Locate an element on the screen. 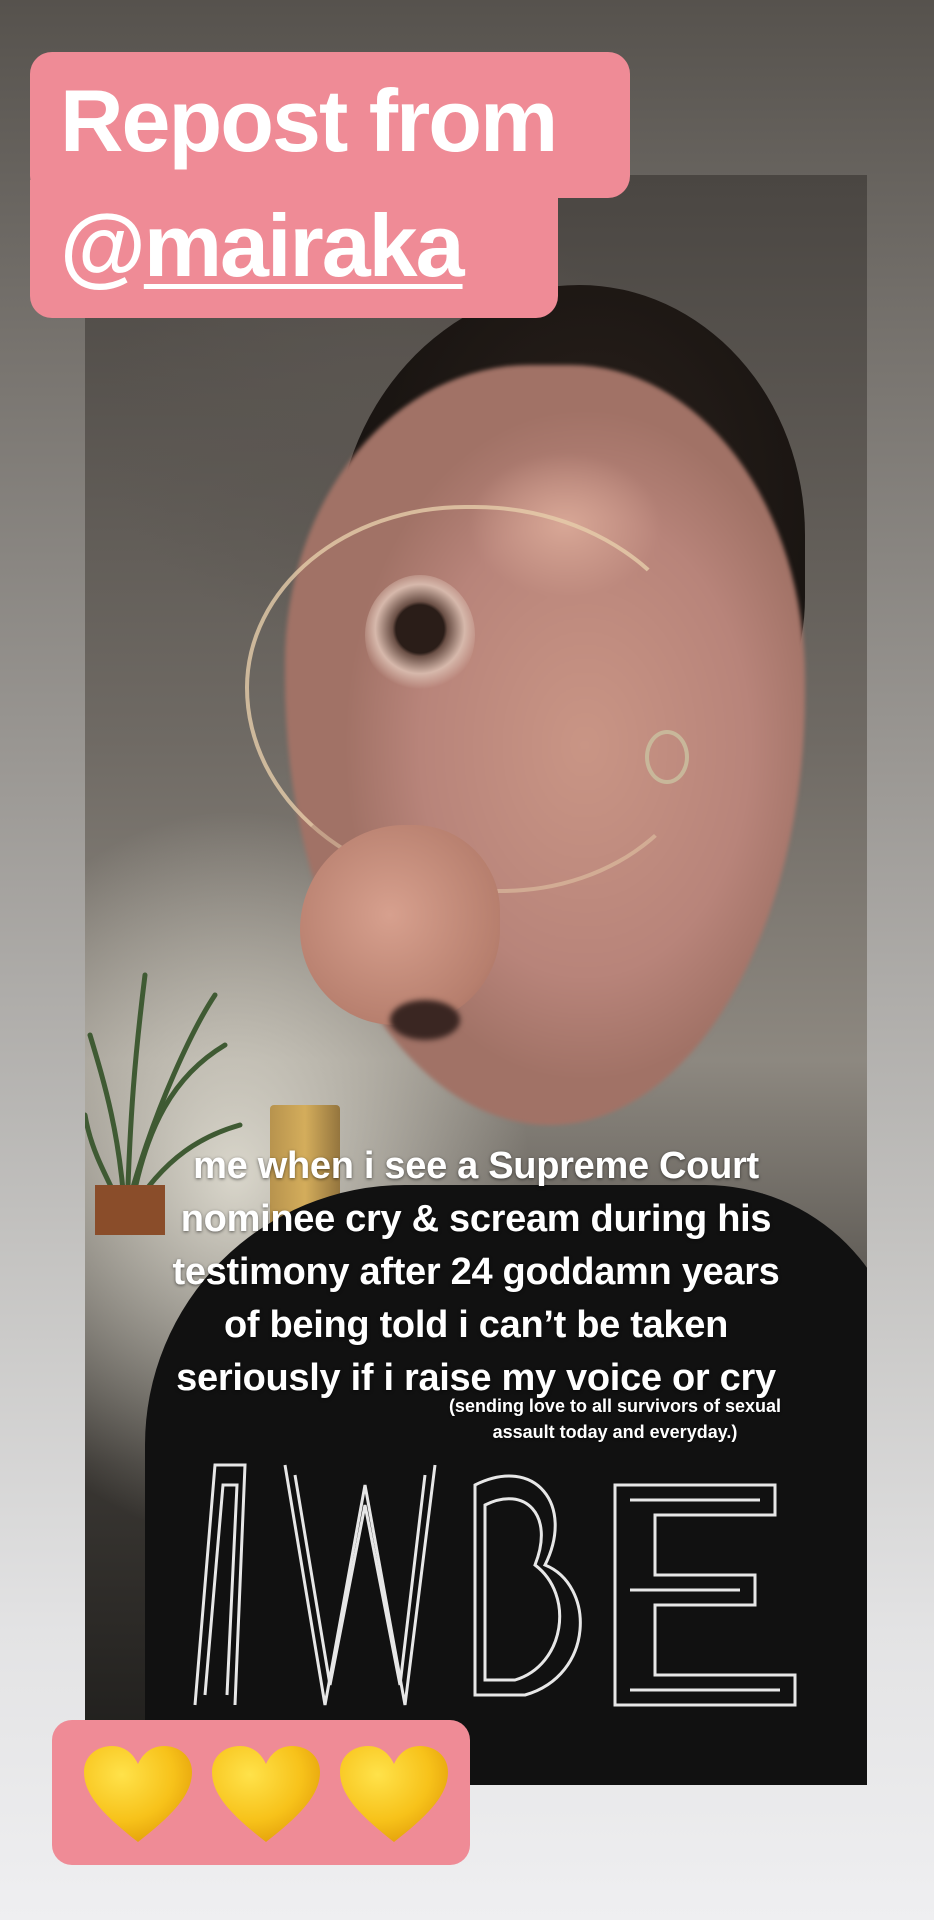 This screenshot has height=1920, width=934. at-symbol: @ is located at coordinates (103, 245).